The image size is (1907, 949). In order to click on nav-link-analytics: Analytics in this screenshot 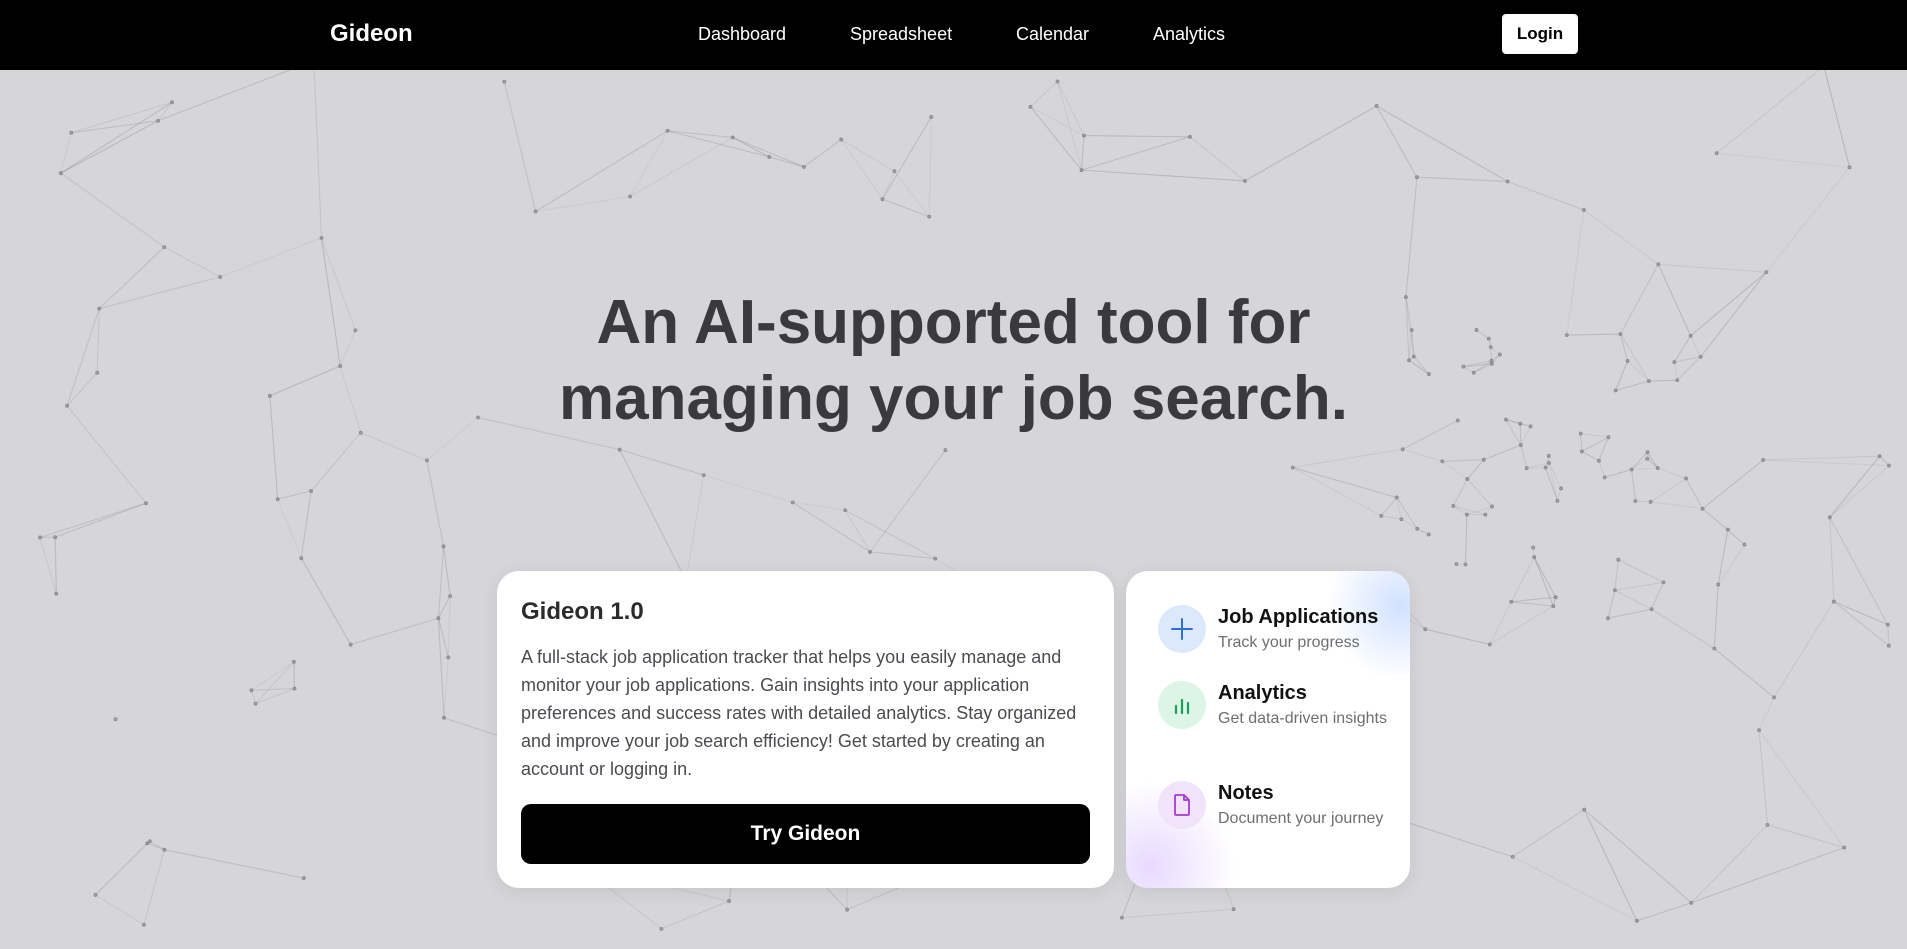, I will do `click(1189, 35)`.